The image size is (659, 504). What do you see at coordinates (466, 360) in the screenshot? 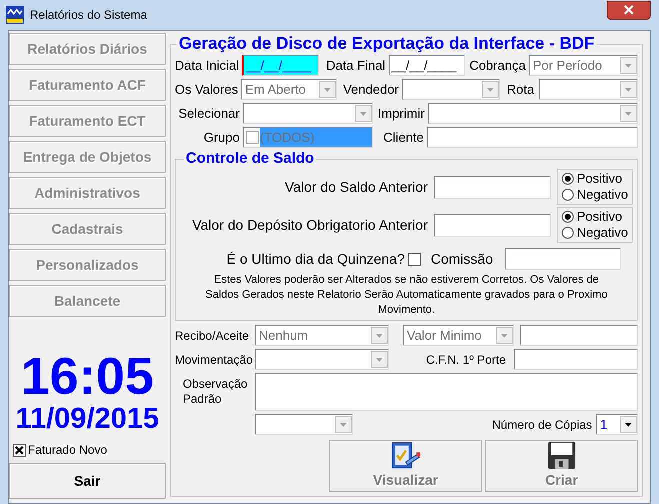
I see `field-label: C.F.N. 1º Porte` at bounding box center [466, 360].